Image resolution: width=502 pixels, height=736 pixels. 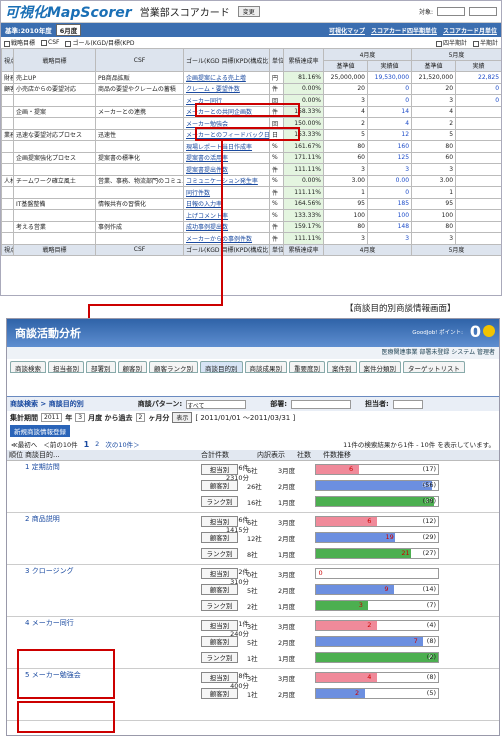 I want to click on page-1: 1, so click(x=87, y=444).